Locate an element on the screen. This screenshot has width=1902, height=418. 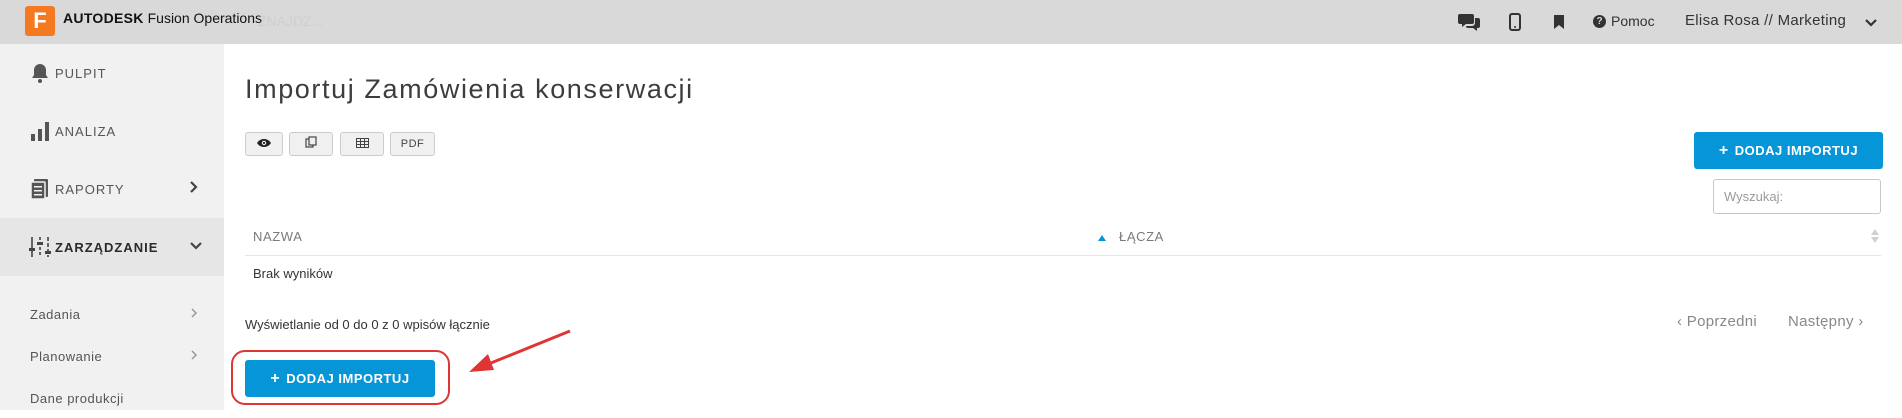
export-pdf-button: PDF is located at coordinates (412, 144).